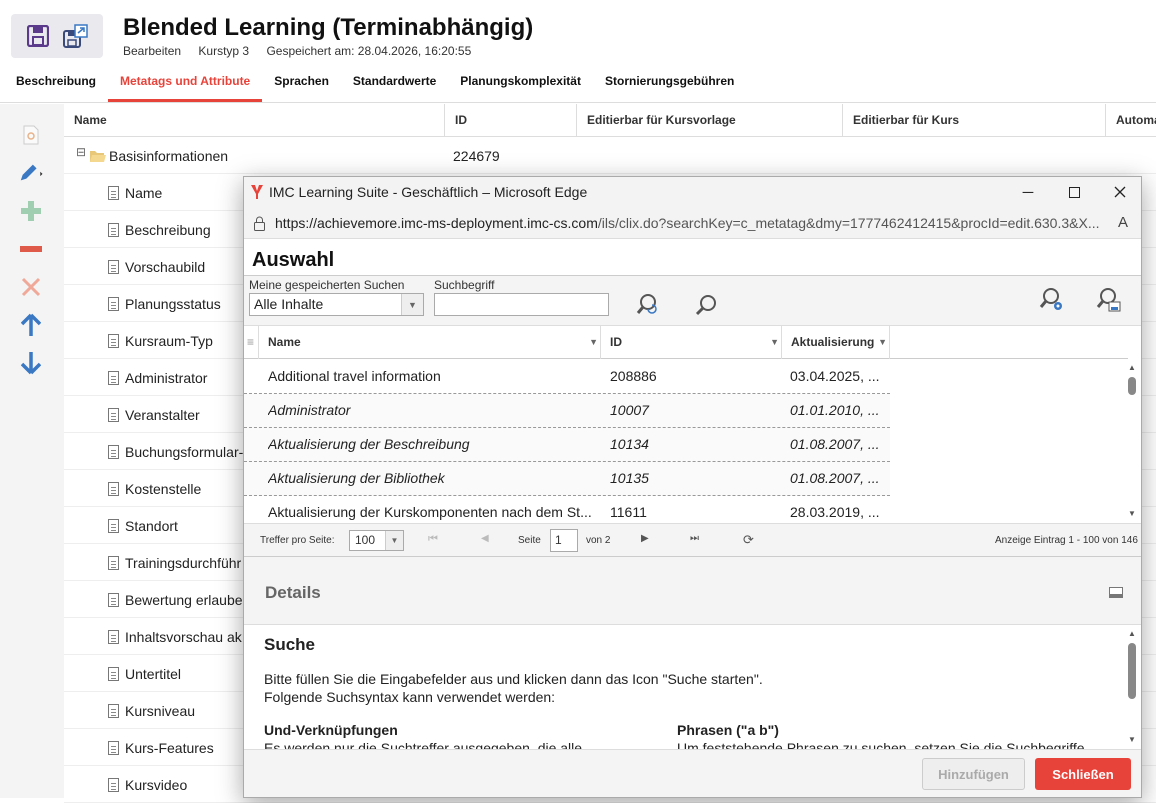  What do you see at coordinates (633, 376) in the screenshot?
I see `result-cell-id: 208886` at bounding box center [633, 376].